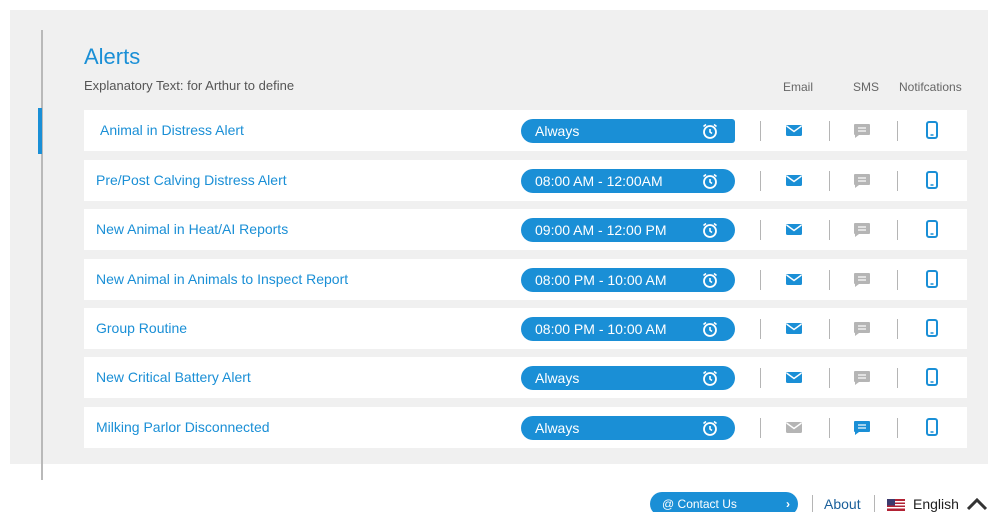 This screenshot has width=992, height=512. What do you see at coordinates (222, 279) in the screenshot?
I see `alert-name: New Animal in Animals to Inspect Report` at bounding box center [222, 279].